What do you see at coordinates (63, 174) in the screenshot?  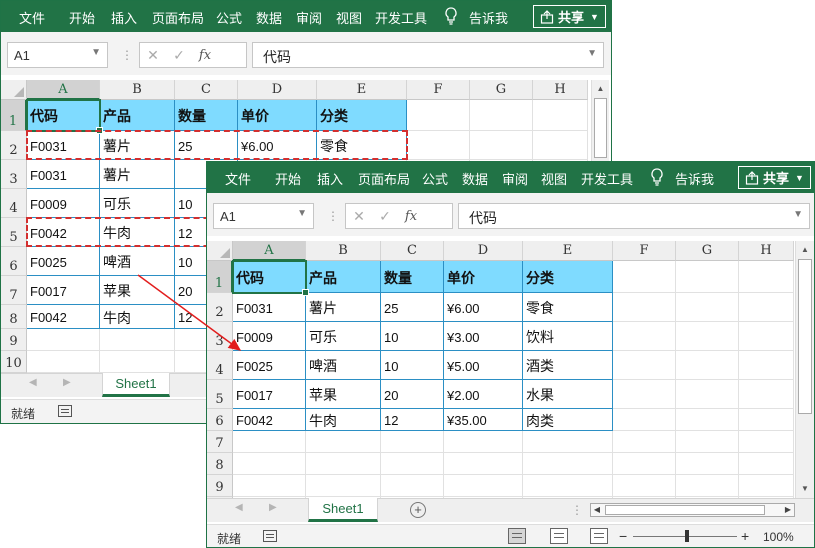 I see `cell-a3: F0031` at bounding box center [63, 174].